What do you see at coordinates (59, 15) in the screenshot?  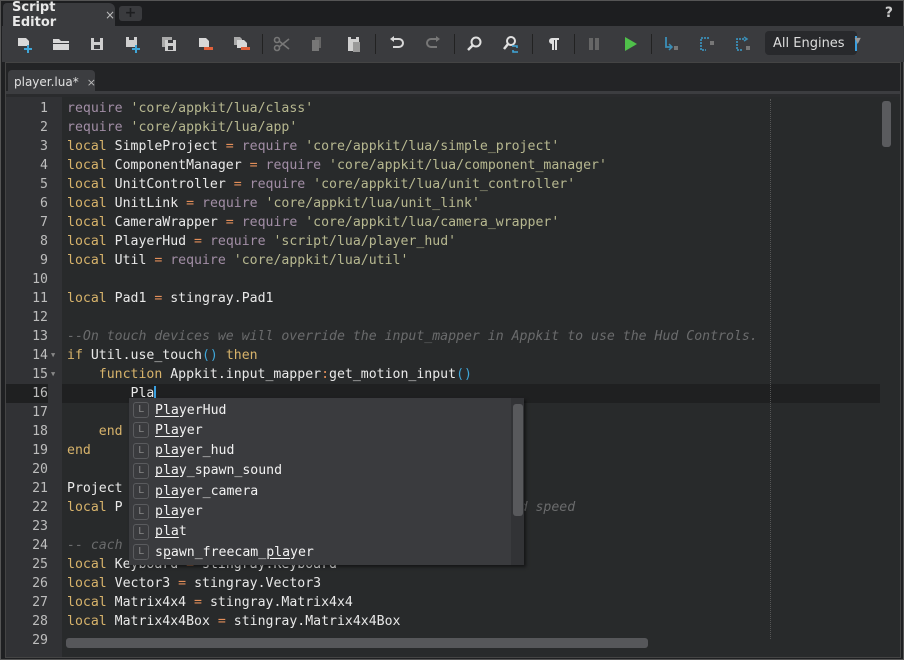 I see `tab-script-editor: Script Editor ×` at bounding box center [59, 15].